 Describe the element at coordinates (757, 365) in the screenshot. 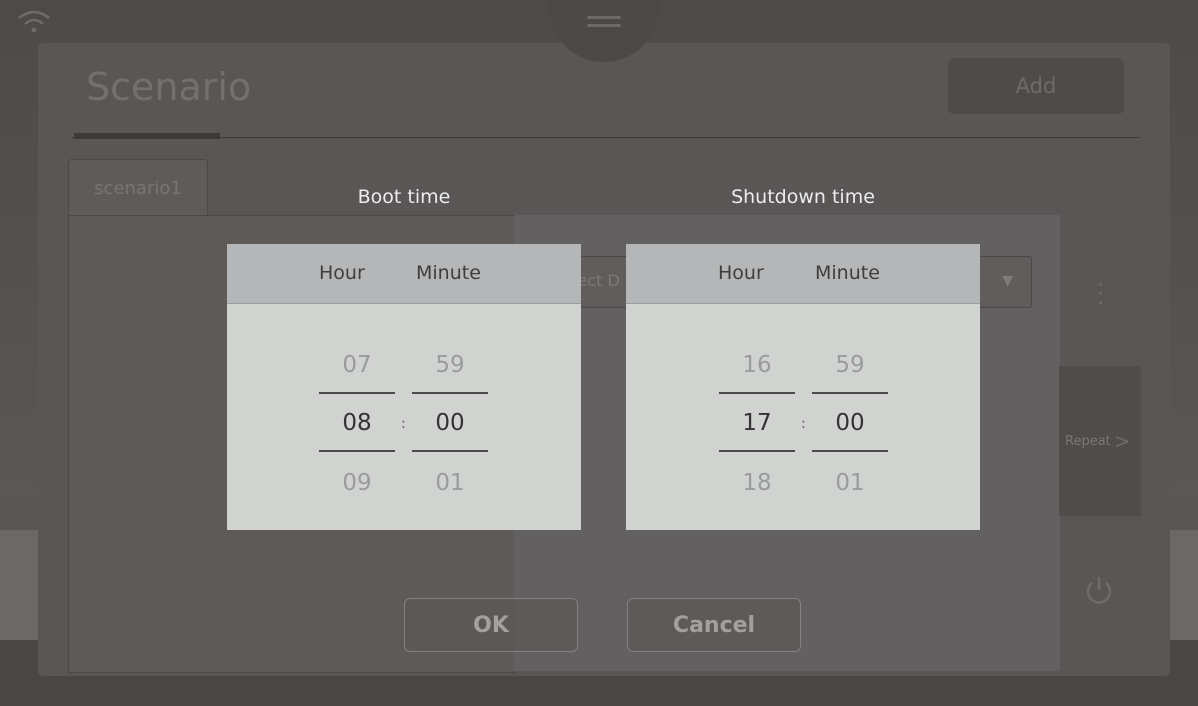

I see `shutdown-hour-prev: 16` at that location.